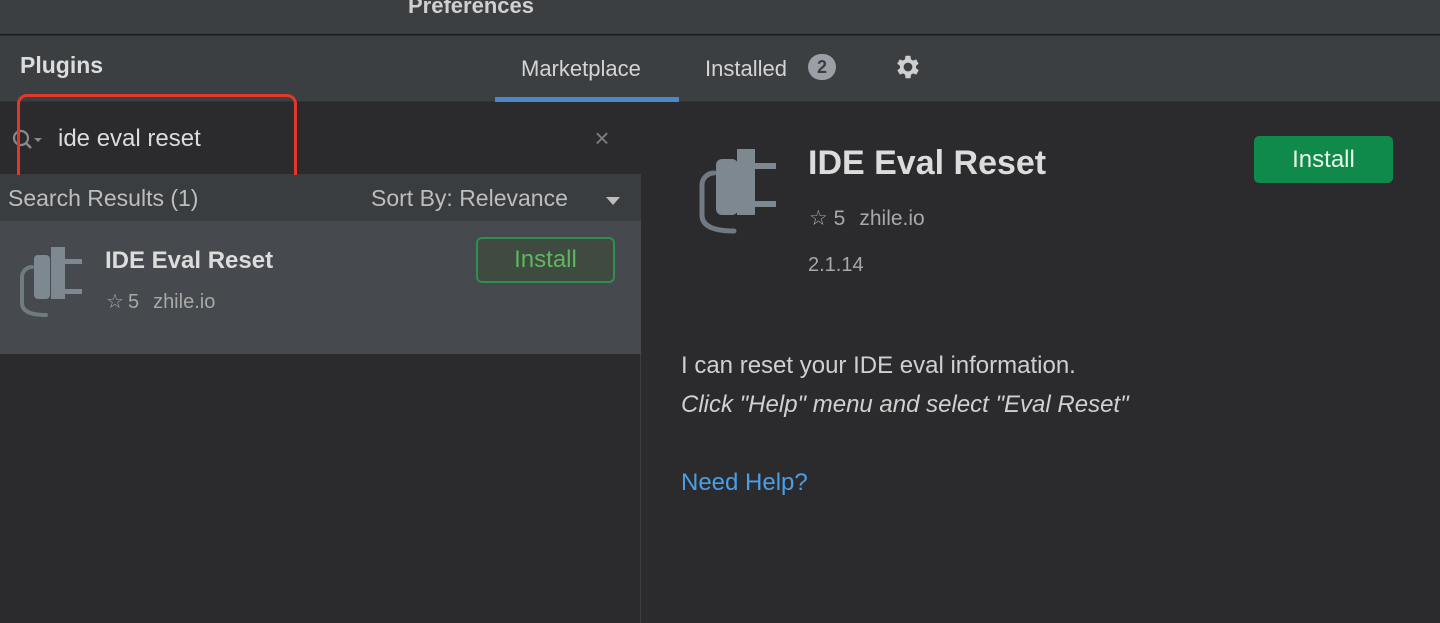 The width and height of the screenshot is (1440, 623). I want to click on search-icon, so click(28, 140).